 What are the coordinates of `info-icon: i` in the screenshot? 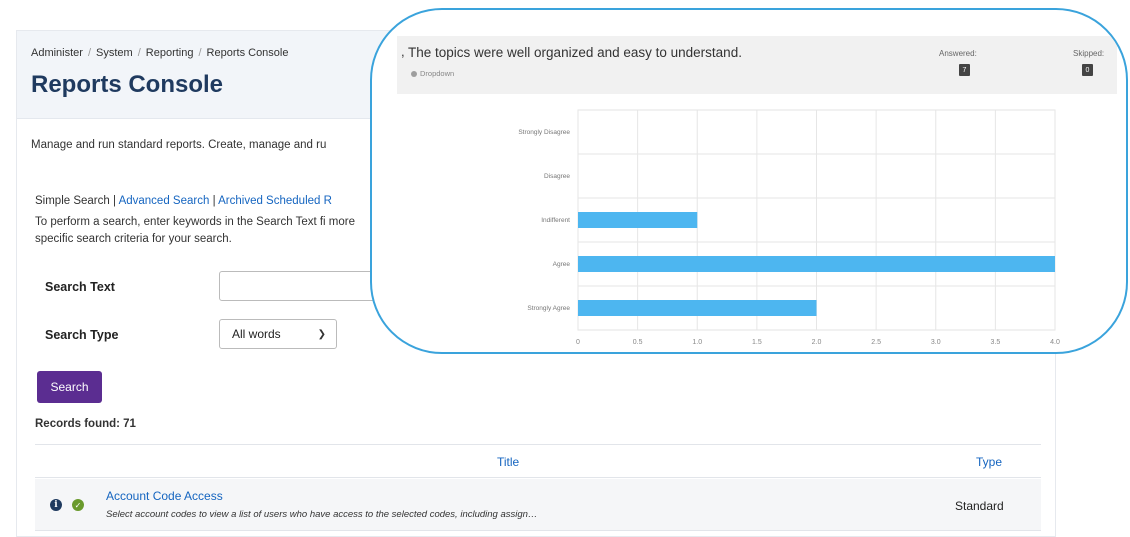 It's located at (56, 505).